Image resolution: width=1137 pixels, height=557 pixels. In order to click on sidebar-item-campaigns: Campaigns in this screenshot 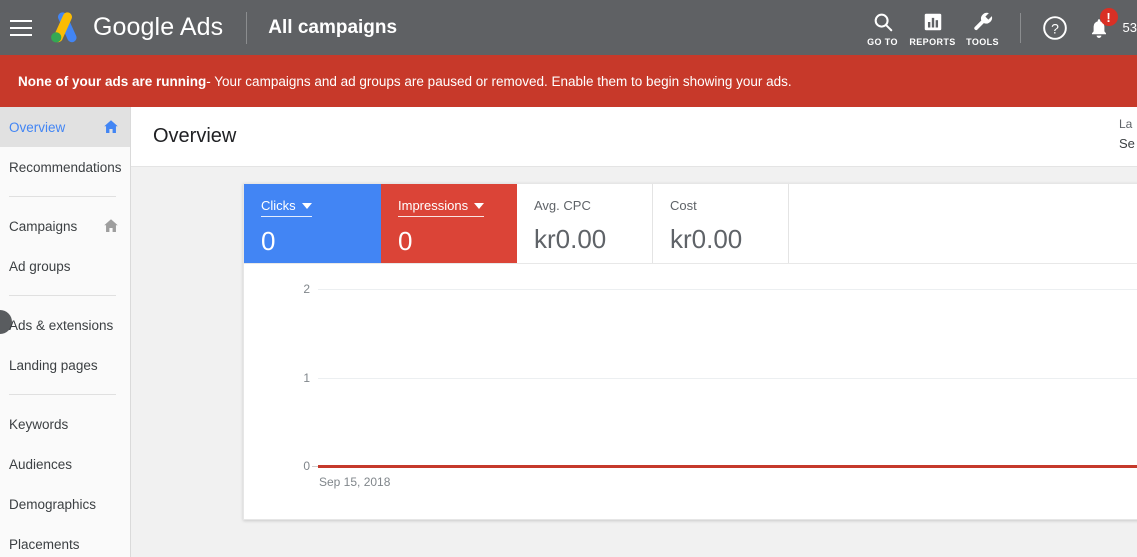, I will do `click(65, 226)`.